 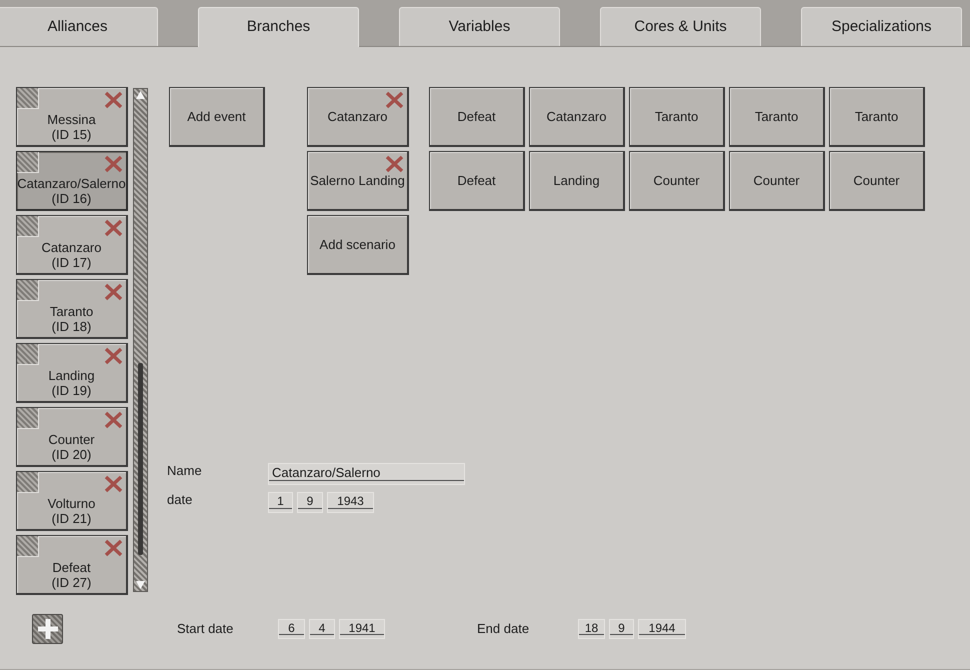 What do you see at coordinates (358, 181) in the screenshot?
I see `scenario-button: Salerno Landing` at bounding box center [358, 181].